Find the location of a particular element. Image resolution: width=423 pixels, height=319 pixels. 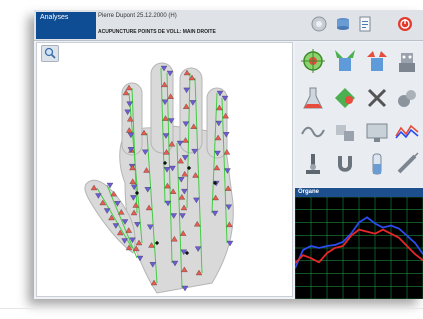

footer-divider is located at coordinates (211, 308).